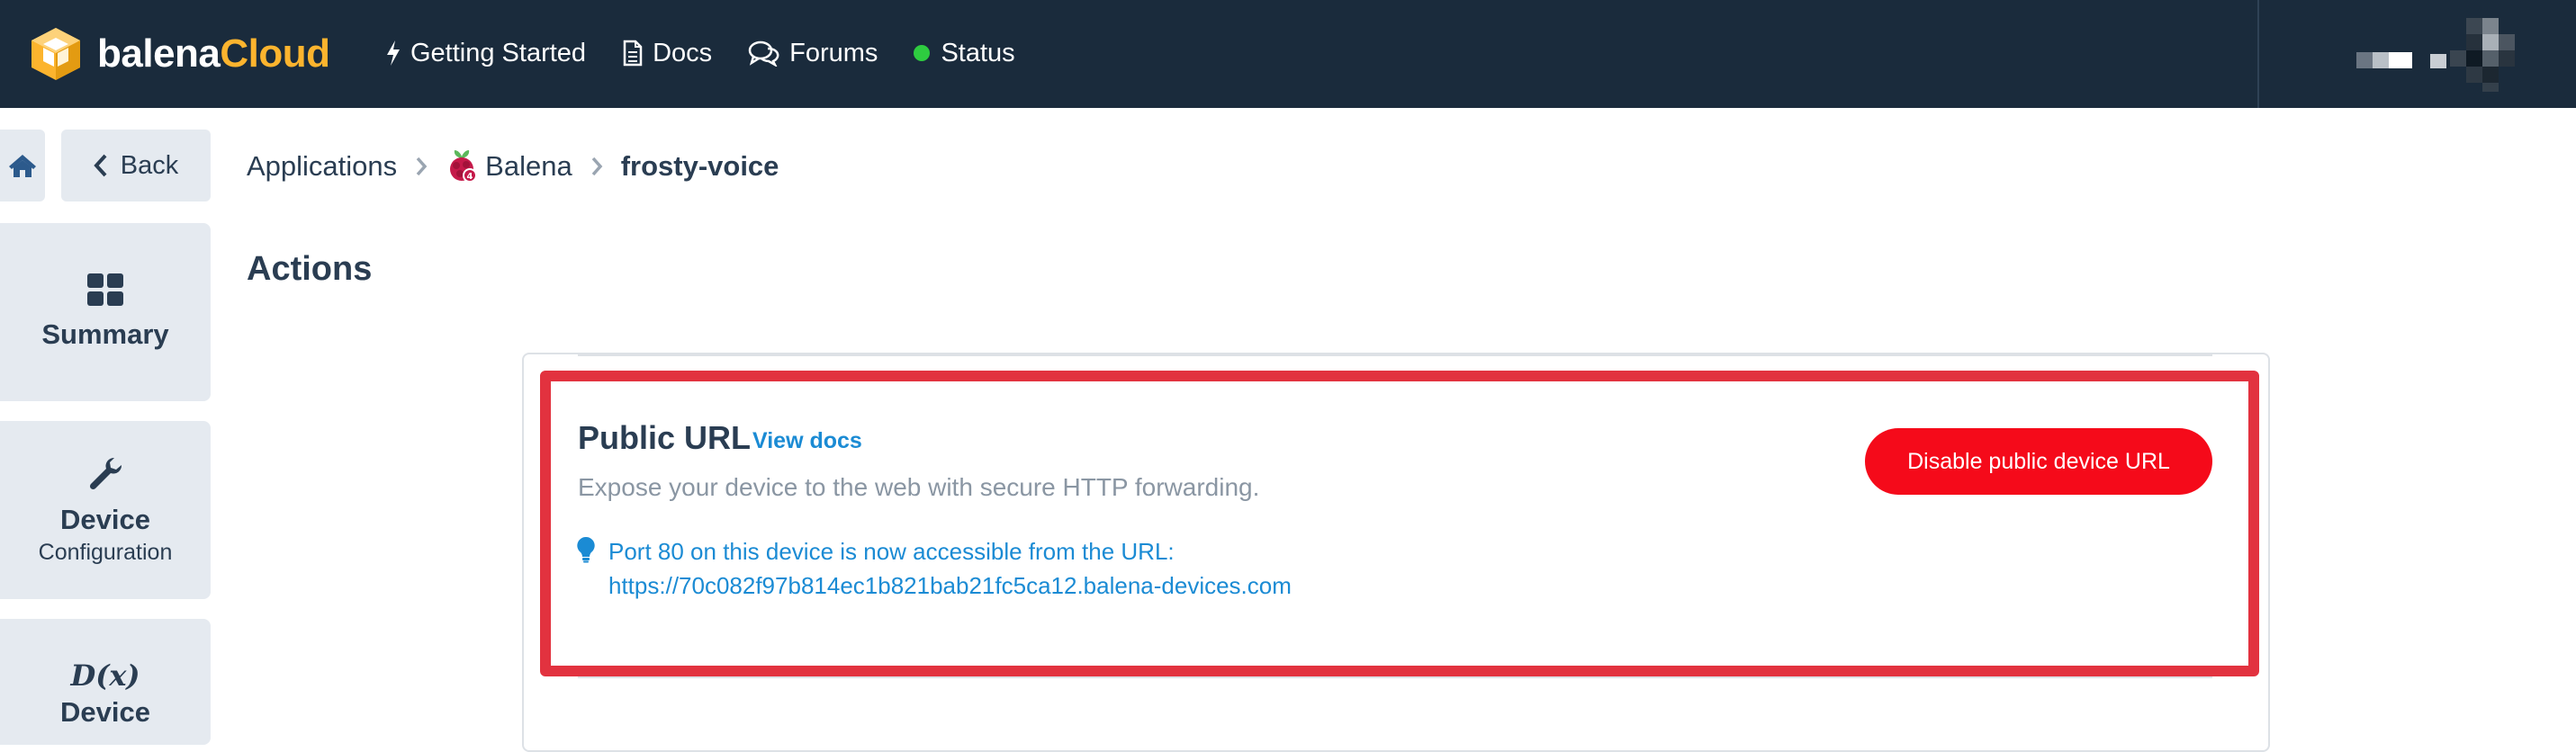  What do you see at coordinates (393, 53) in the screenshot?
I see `lightning-icon` at bounding box center [393, 53].